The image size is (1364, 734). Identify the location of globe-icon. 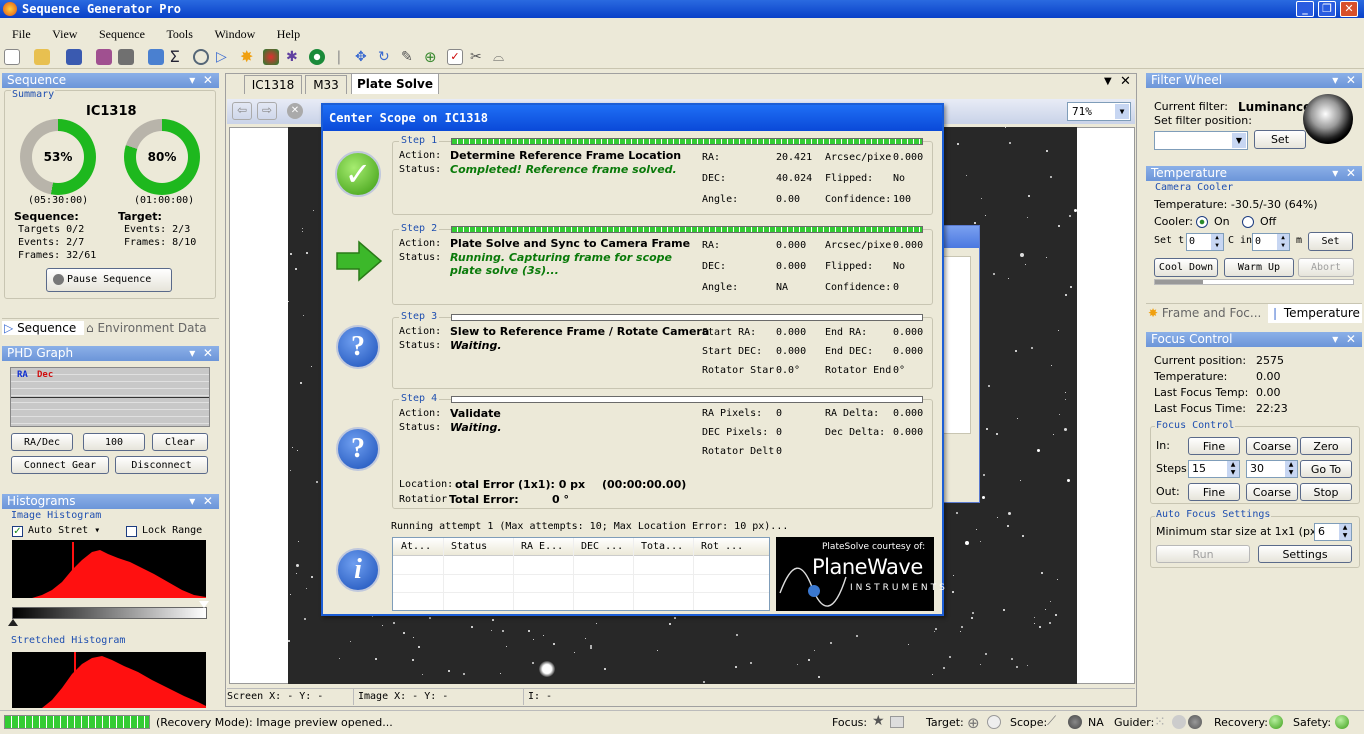
(1075, 722).